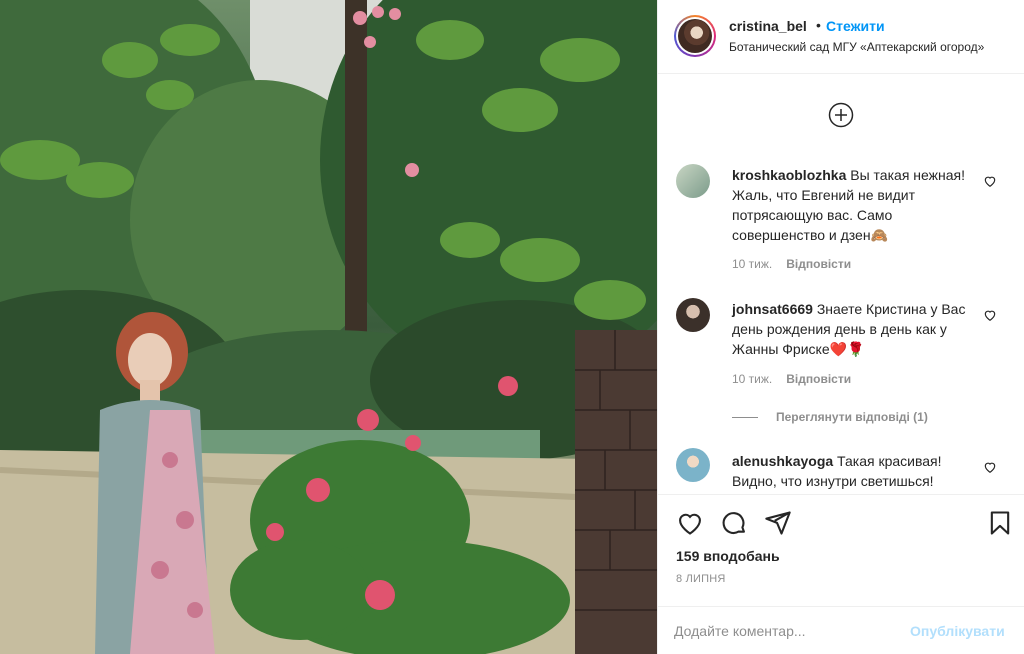  Describe the element at coordinates (1000, 523) in the screenshot. I see `bookmark-icon` at that location.